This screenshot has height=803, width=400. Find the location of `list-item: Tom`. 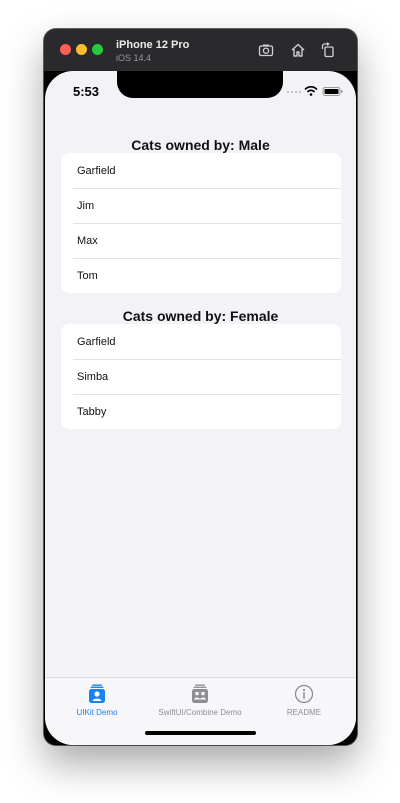

list-item: Tom is located at coordinates (201, 275).